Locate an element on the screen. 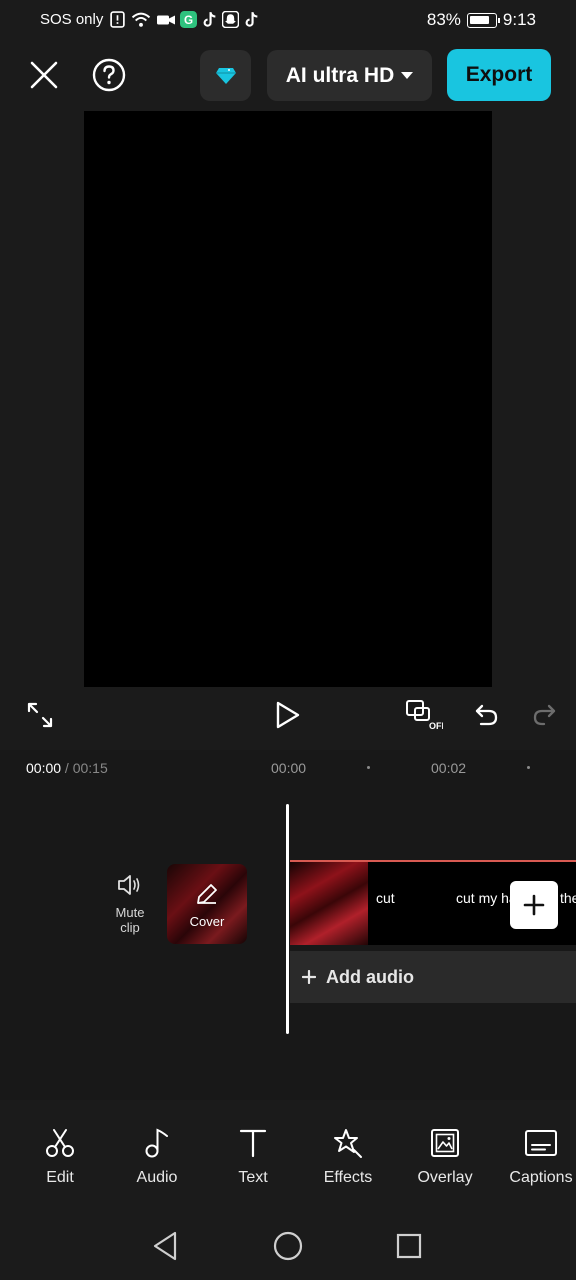 The height and width of the screenshot is (1280, 576). speaker-icon is located at coordinates (129, 885).